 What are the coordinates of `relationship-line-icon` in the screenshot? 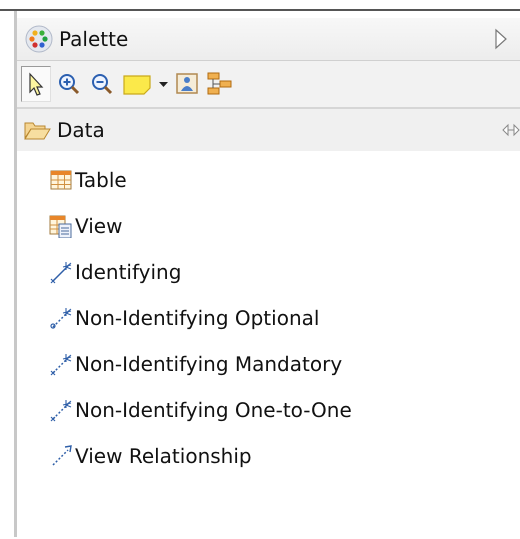 It's located at (61, 272).